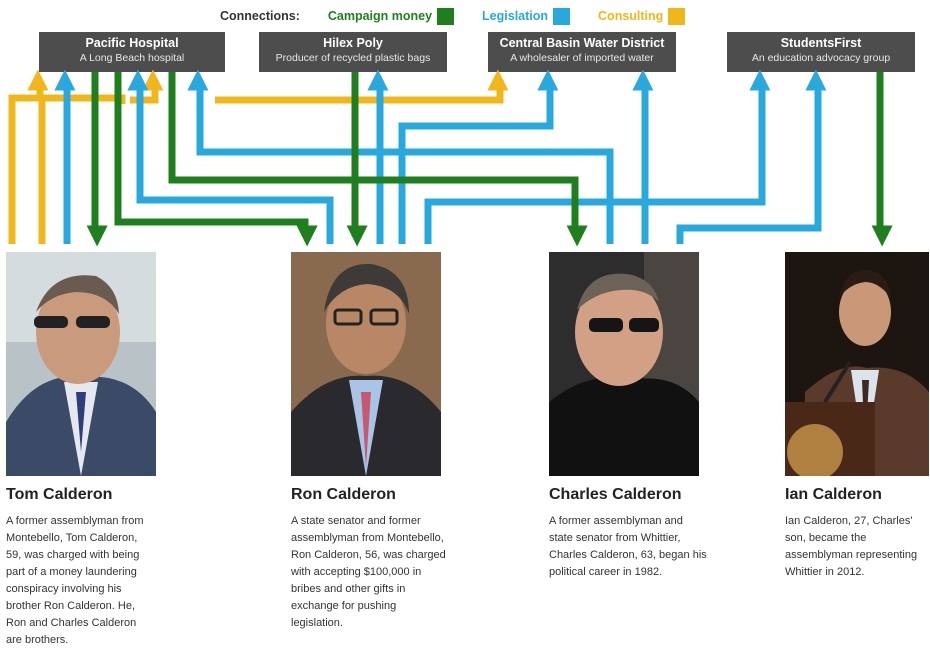 The height and width of the screenshot is (665, 930). Describe the element at coordinates (478, 156) in the screenshot. I see `legislation-flow-ron-to-central-basin` at that location.